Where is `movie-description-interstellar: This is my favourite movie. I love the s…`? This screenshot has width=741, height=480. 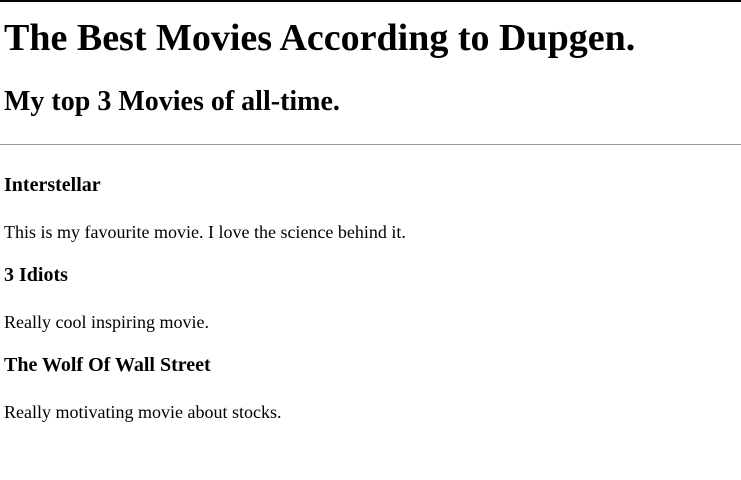
movie-description-interstellar: This is my favourite movie. I love the s… is located at coordinates (205, 232).